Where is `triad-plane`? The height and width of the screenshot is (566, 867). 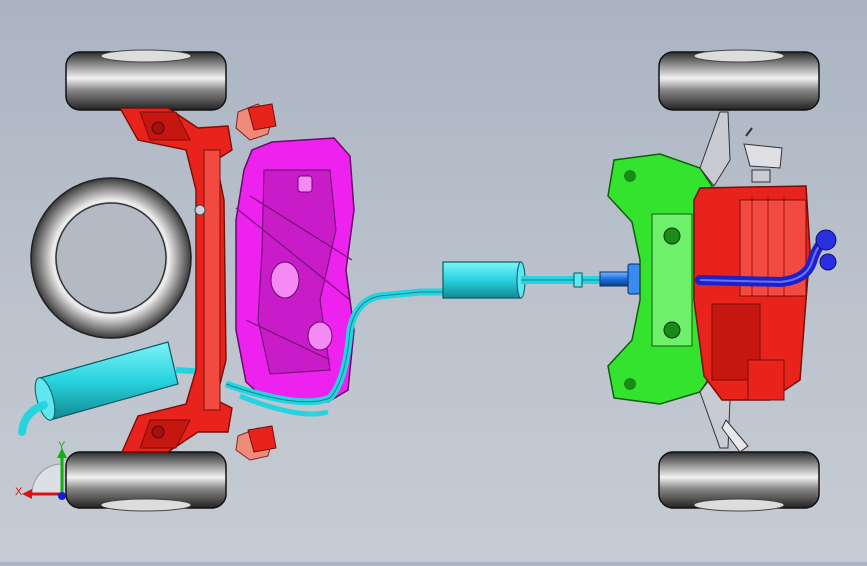
triad-plane is located at coordinates (47, 479).